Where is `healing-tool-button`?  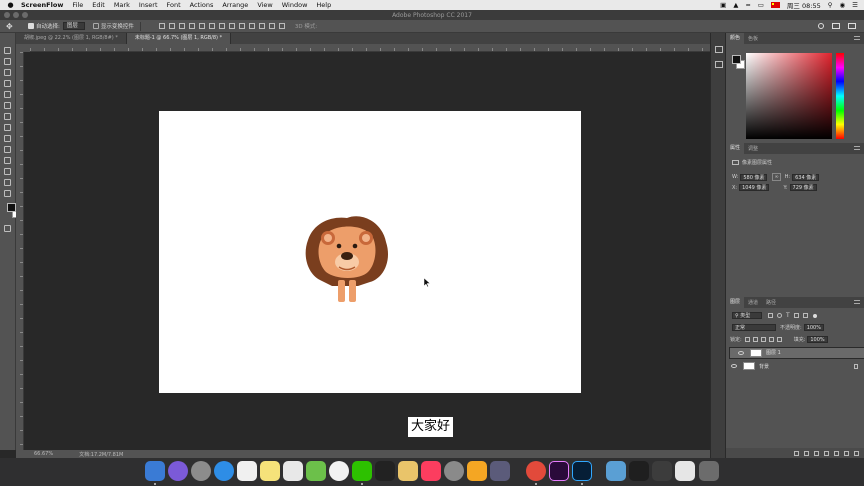 healing-tool-button is located at coordinates (7, 105).